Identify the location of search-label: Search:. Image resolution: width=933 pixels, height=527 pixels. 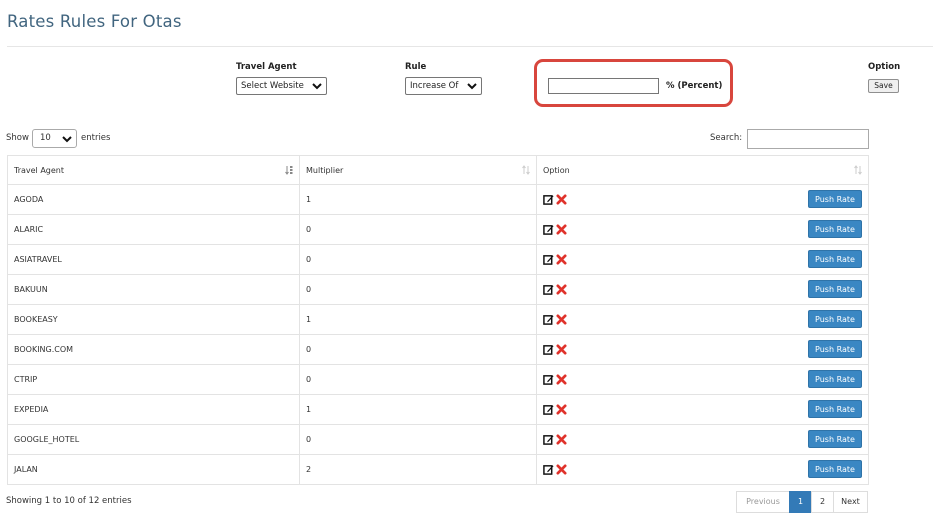
(726, 138).